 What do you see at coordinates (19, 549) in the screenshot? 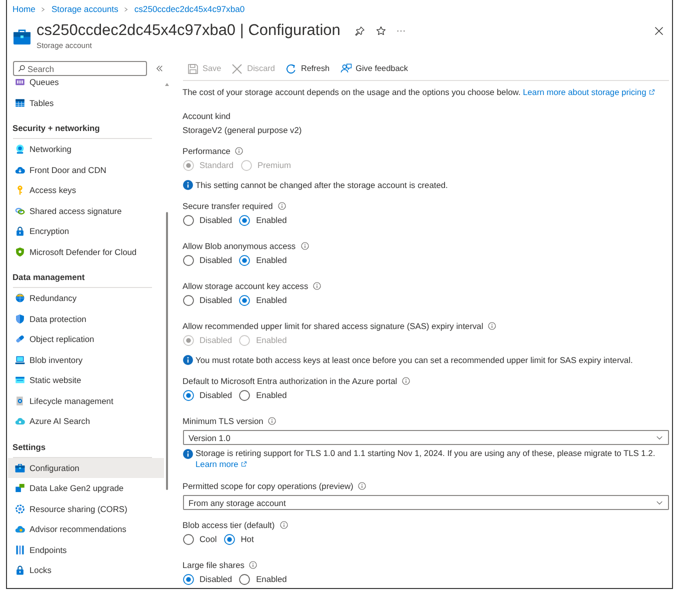
I see `bars-icon` at bounding box center [19, 549].